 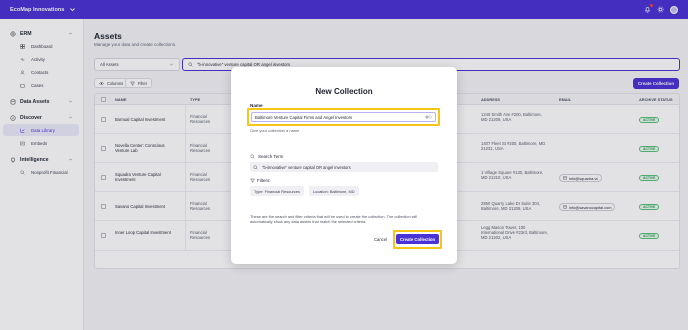 I want to click on search-term-label-text: Search Term, so click(x=271, y=156).